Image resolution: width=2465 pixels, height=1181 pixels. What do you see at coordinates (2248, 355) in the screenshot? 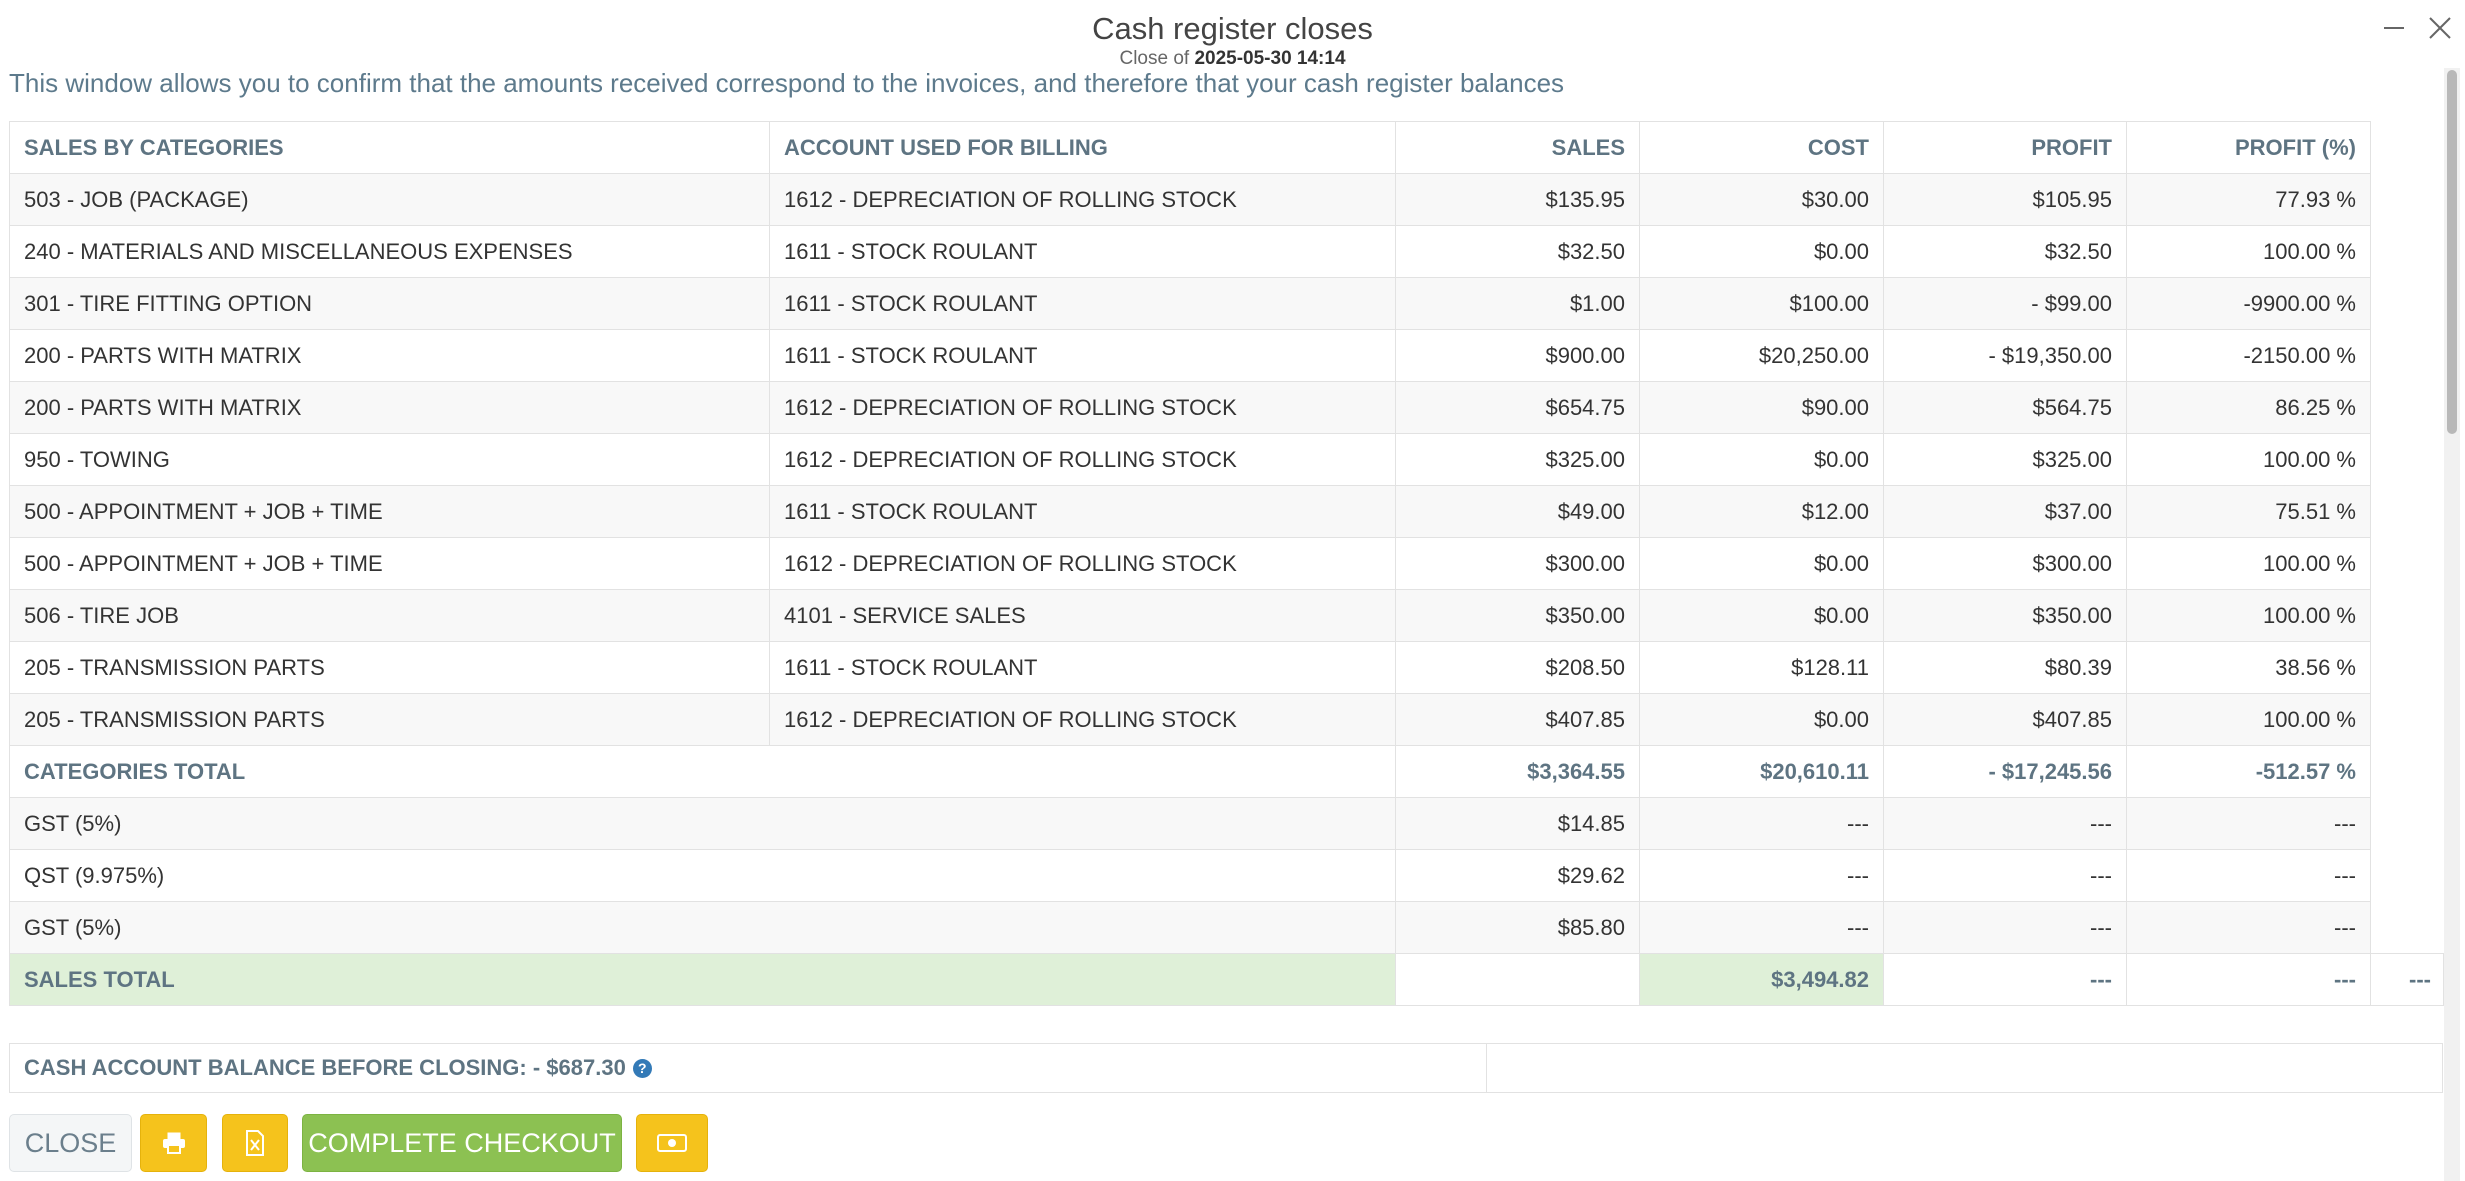
I see `profit-pct-cell: -2150.00 %` at bounding box center [2248, 355].